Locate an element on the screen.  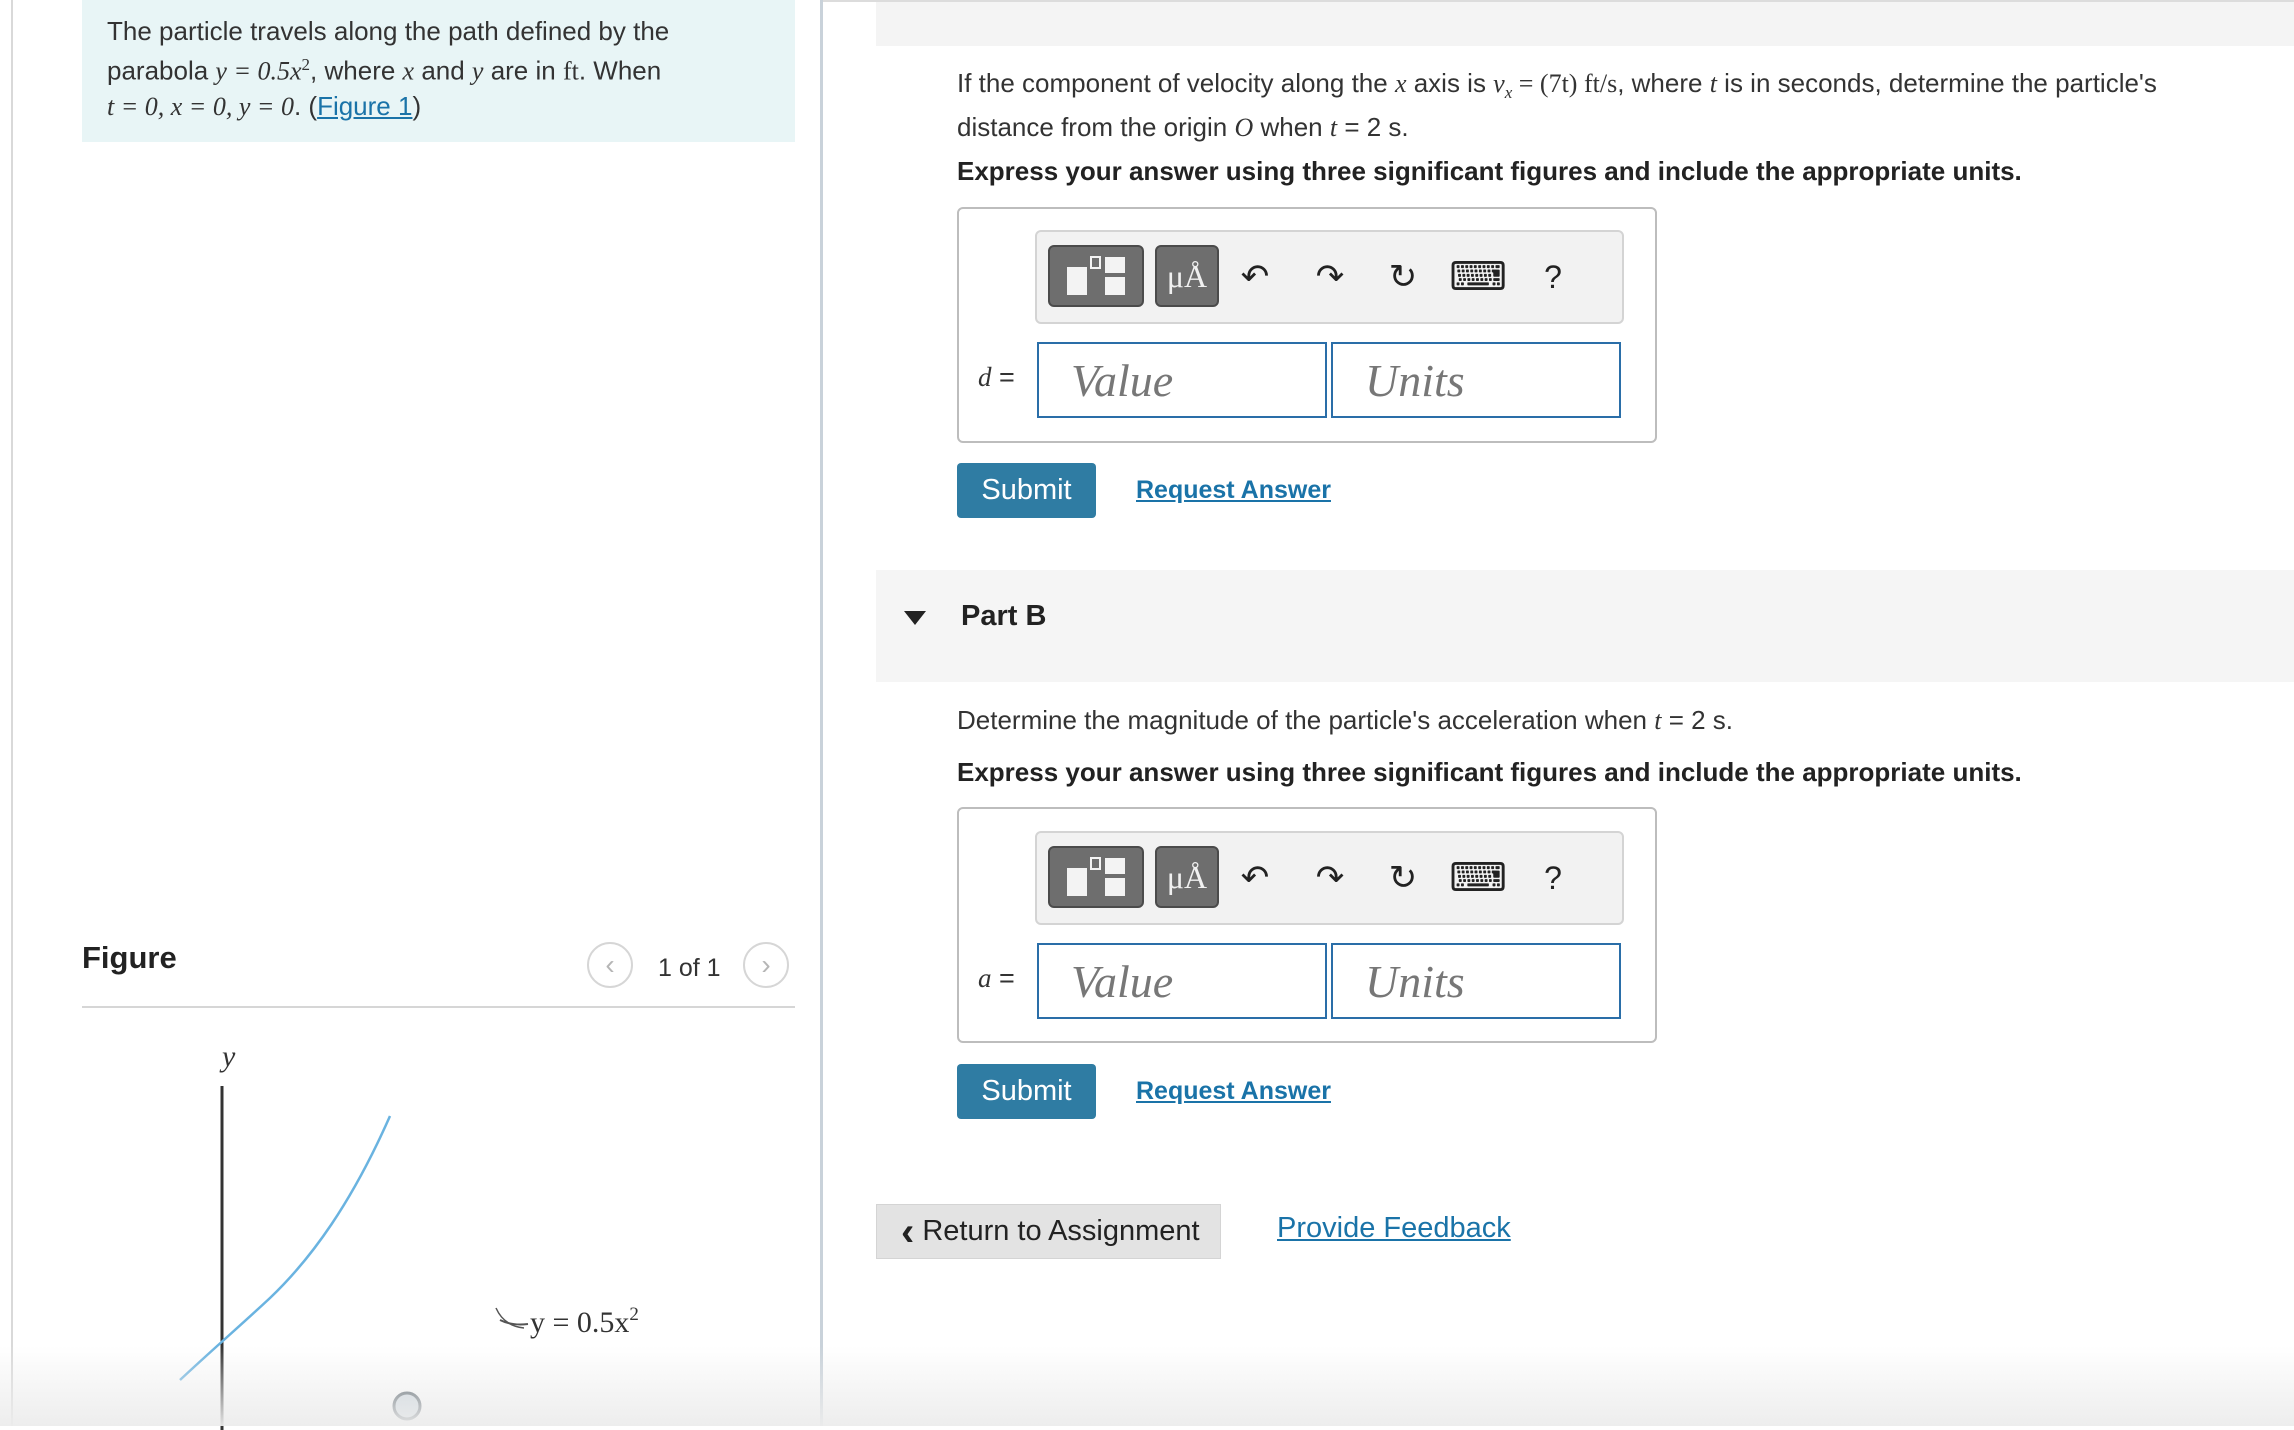
intro-text-segment: and is located at coordinates (443, 70).